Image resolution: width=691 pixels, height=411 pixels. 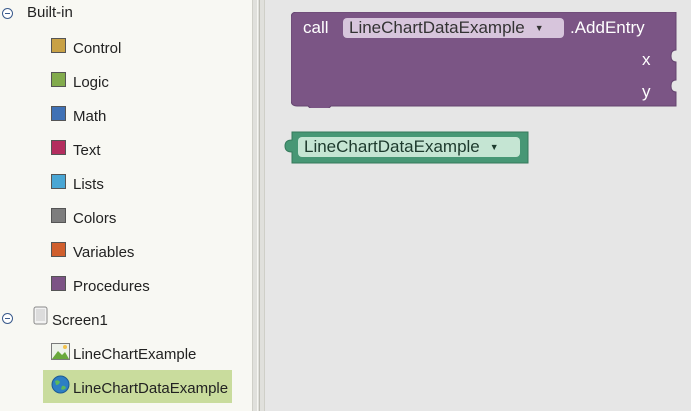 What do you see at coordinates (50, 13) in the screenshot?
I see `builtin-label: Built-in` at bounding box center [50, 13].